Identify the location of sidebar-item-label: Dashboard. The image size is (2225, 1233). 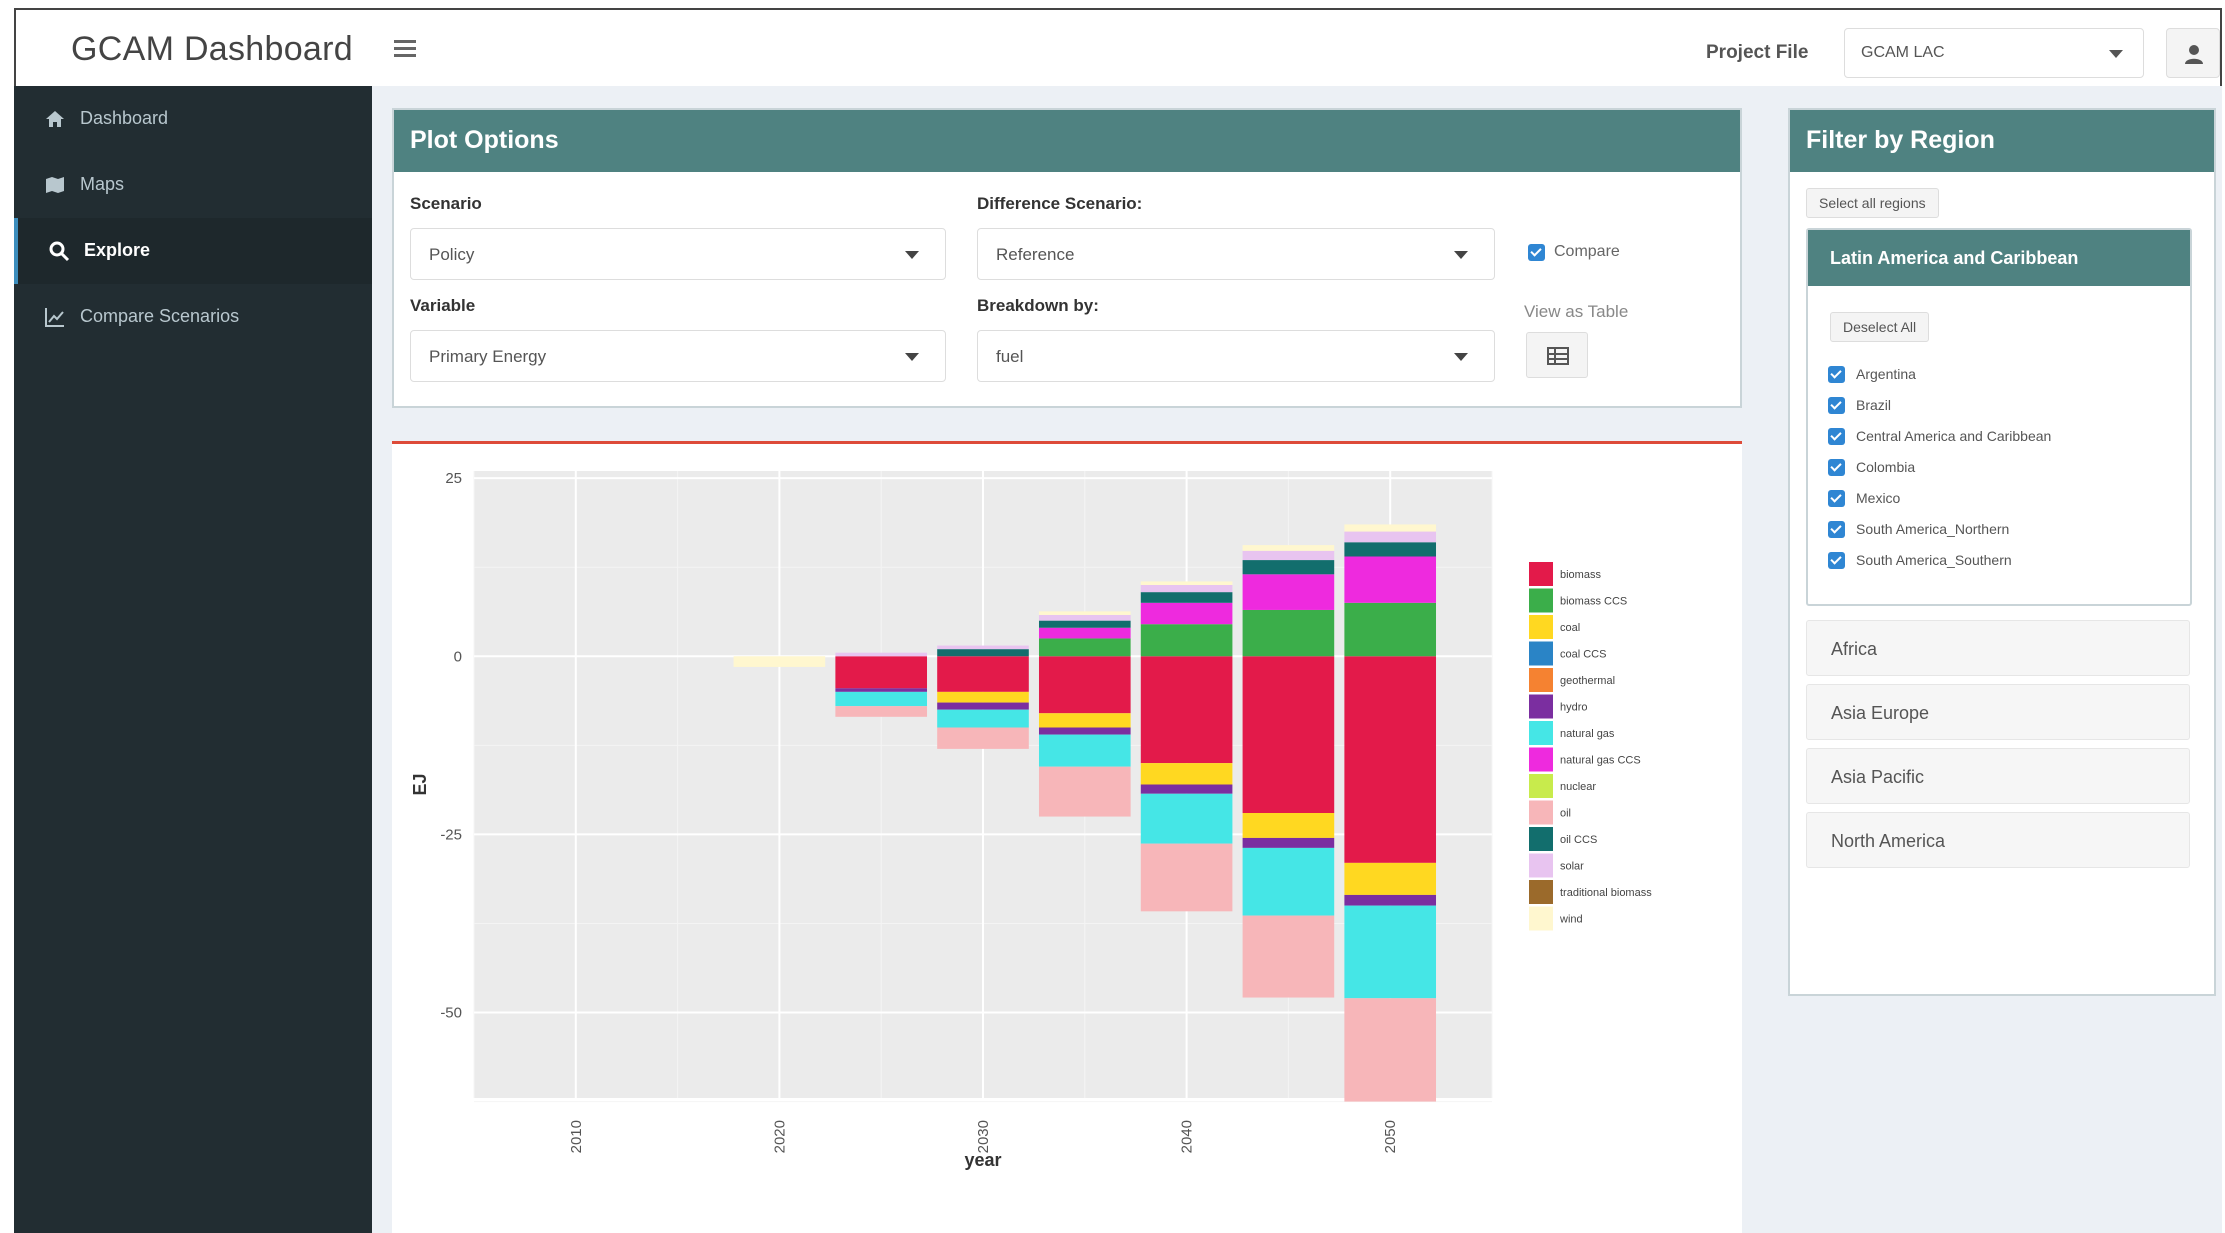
(124, 118).